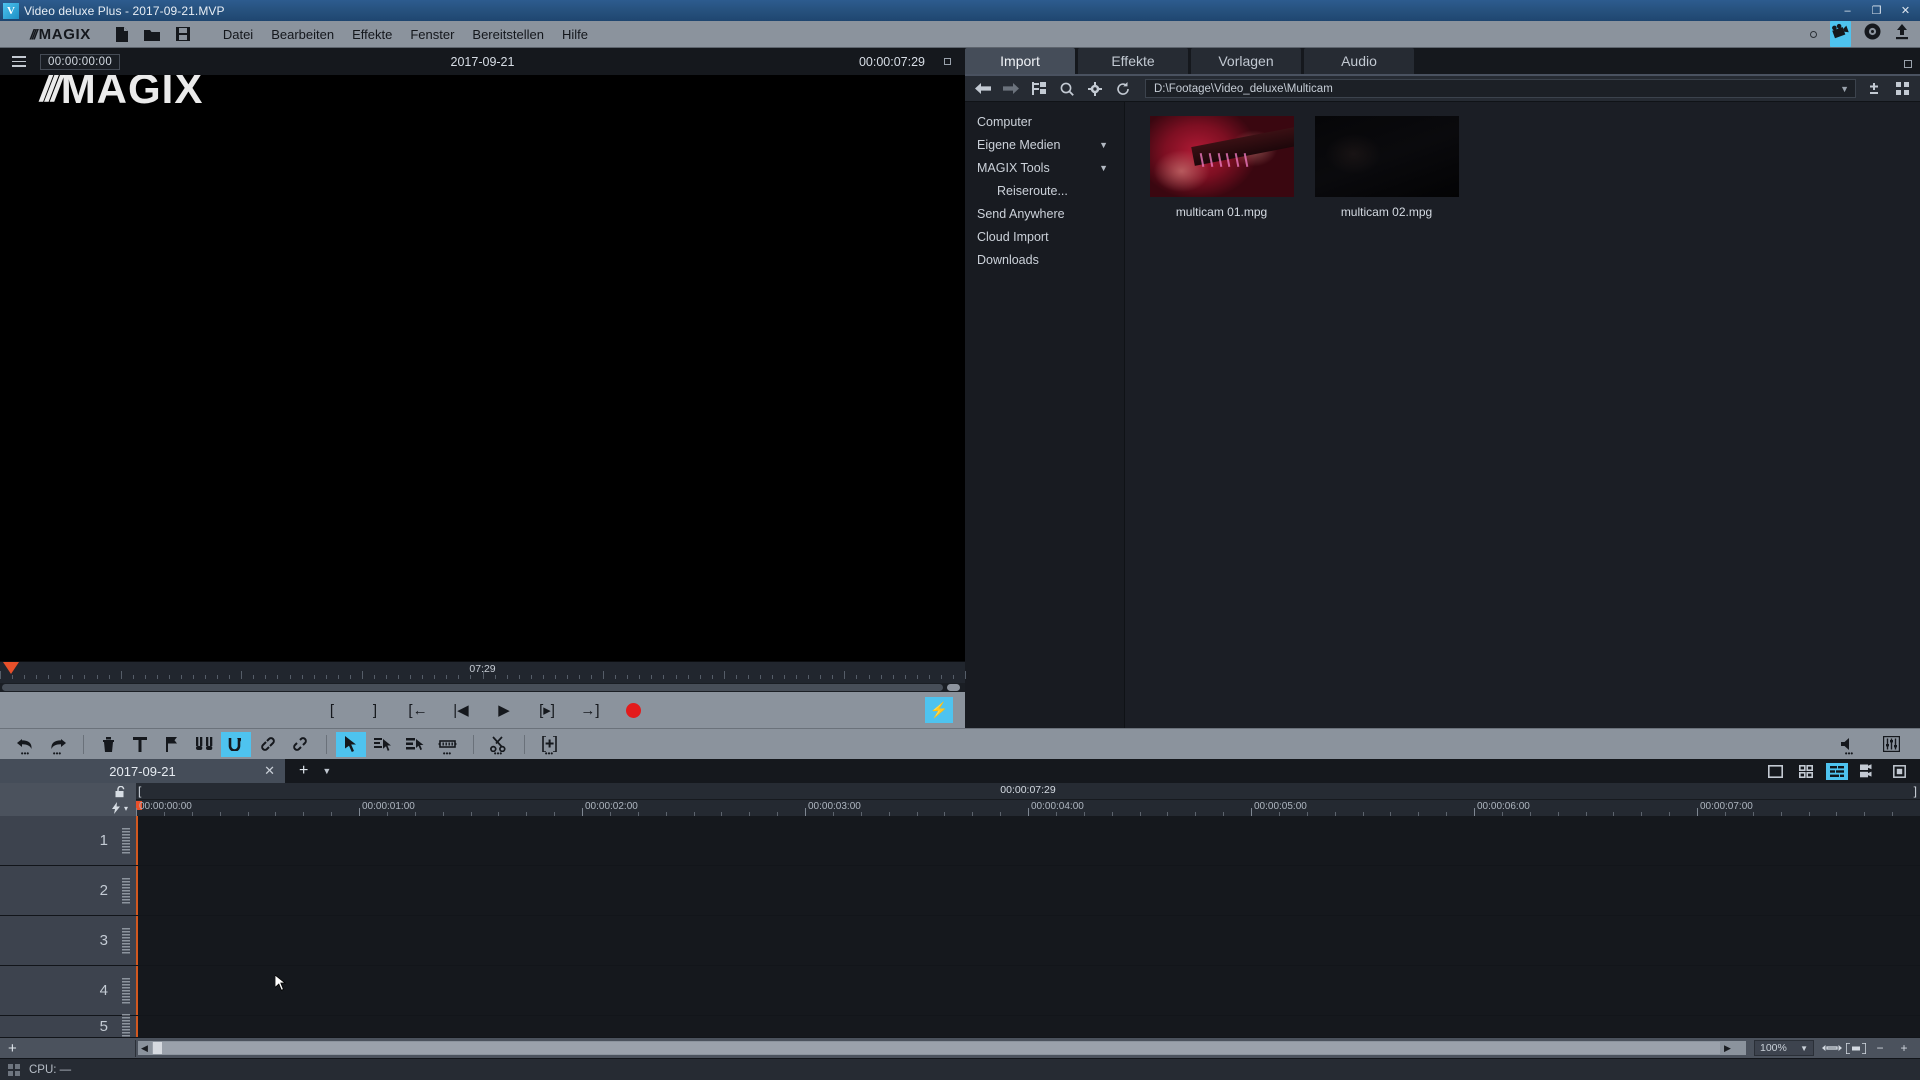  Describe the element at coordinates (1359, 61) in the screenshot. I see `tab-audio: Audio` at that location.